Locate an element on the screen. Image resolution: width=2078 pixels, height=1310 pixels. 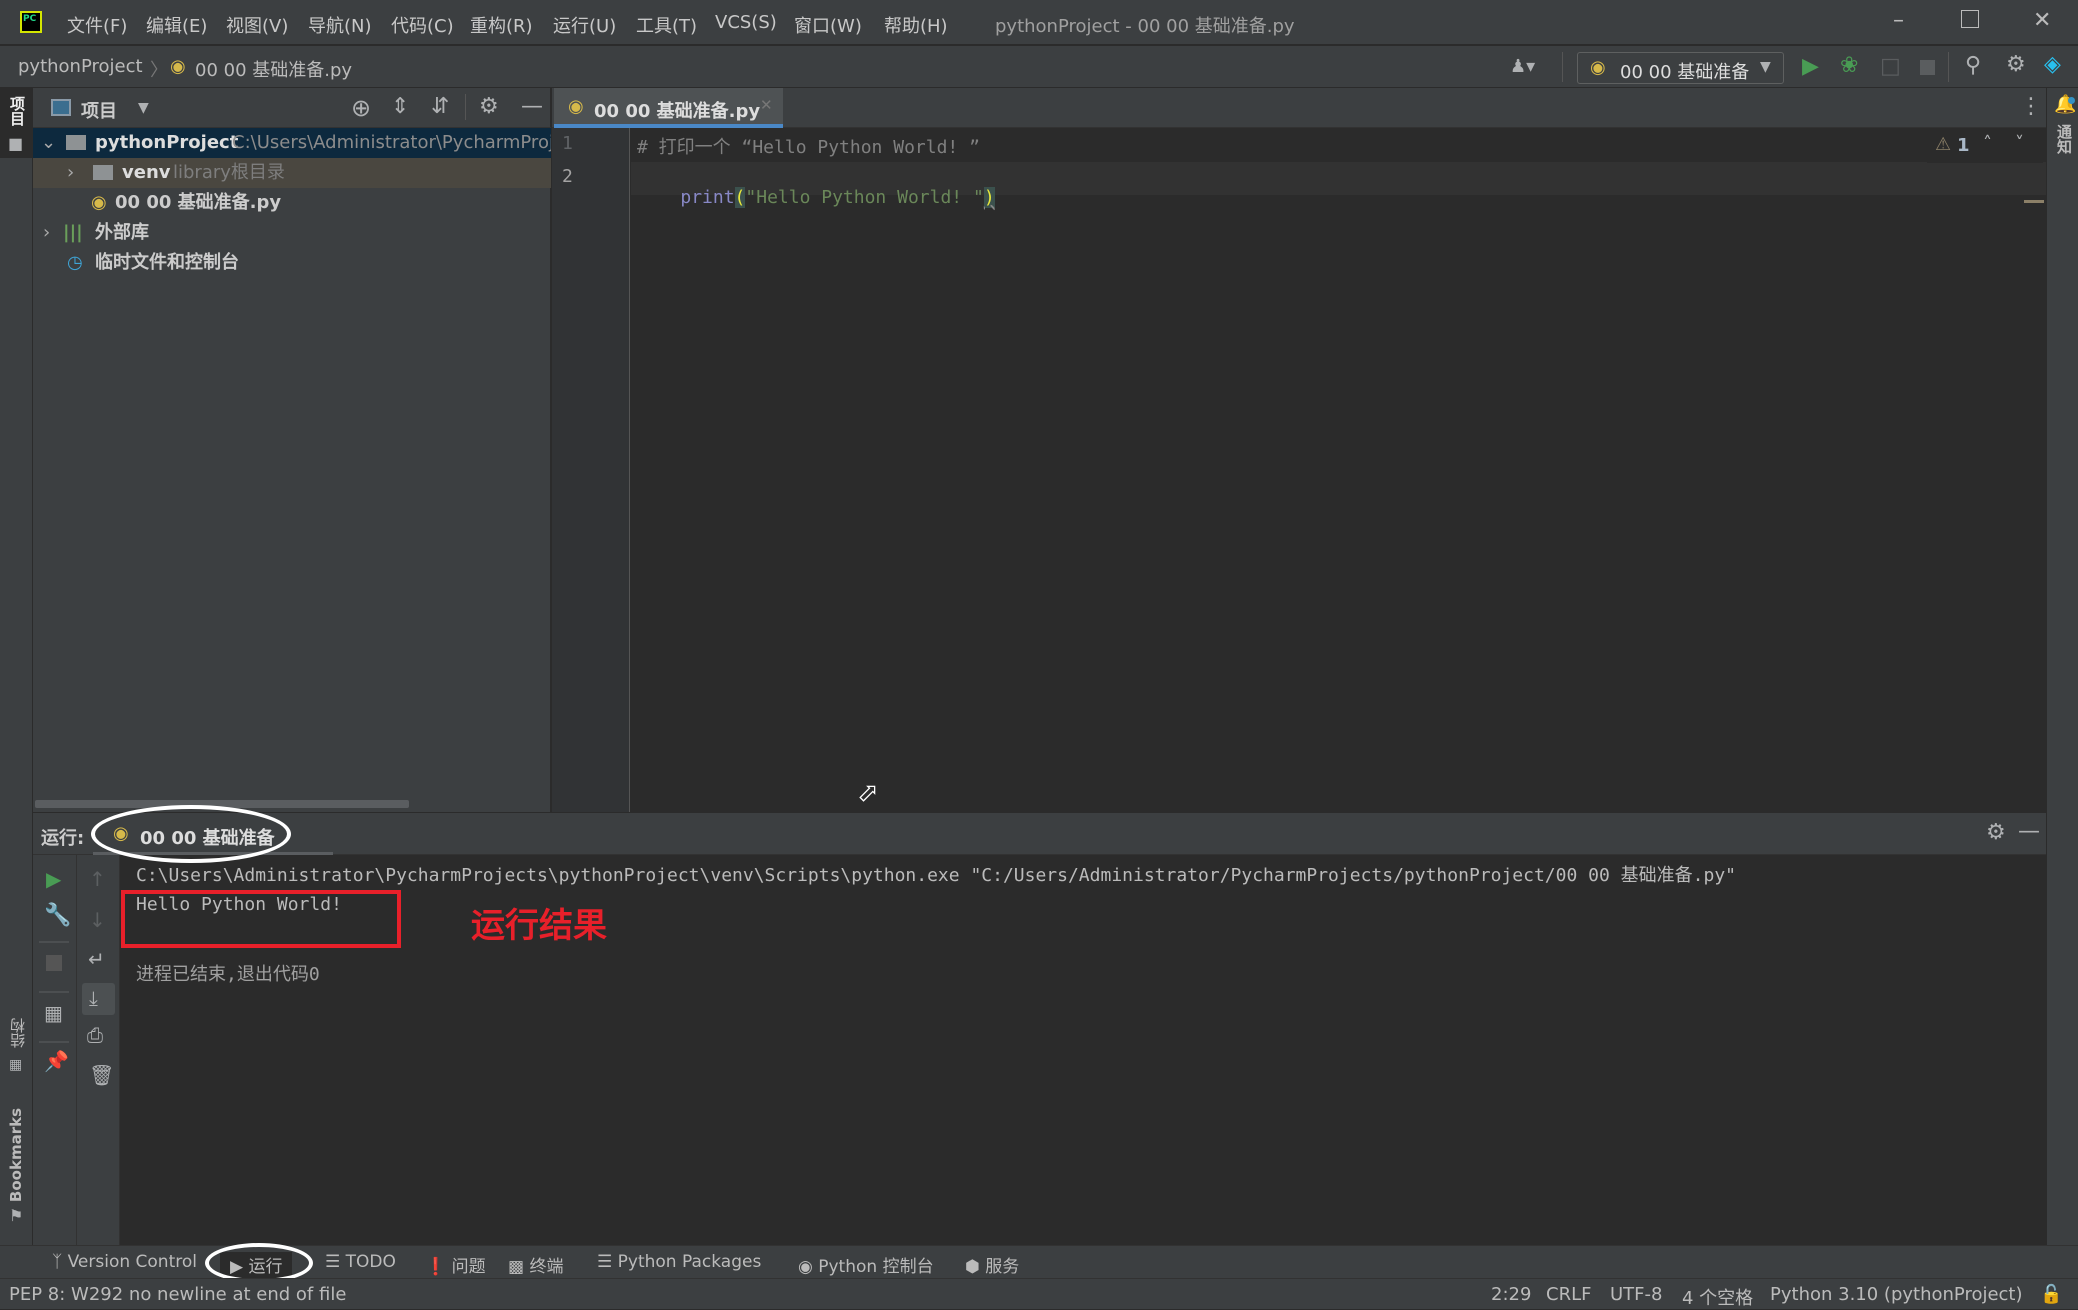
tree-item-venv: › venv library根目录 is located at coordinates (292, 173).